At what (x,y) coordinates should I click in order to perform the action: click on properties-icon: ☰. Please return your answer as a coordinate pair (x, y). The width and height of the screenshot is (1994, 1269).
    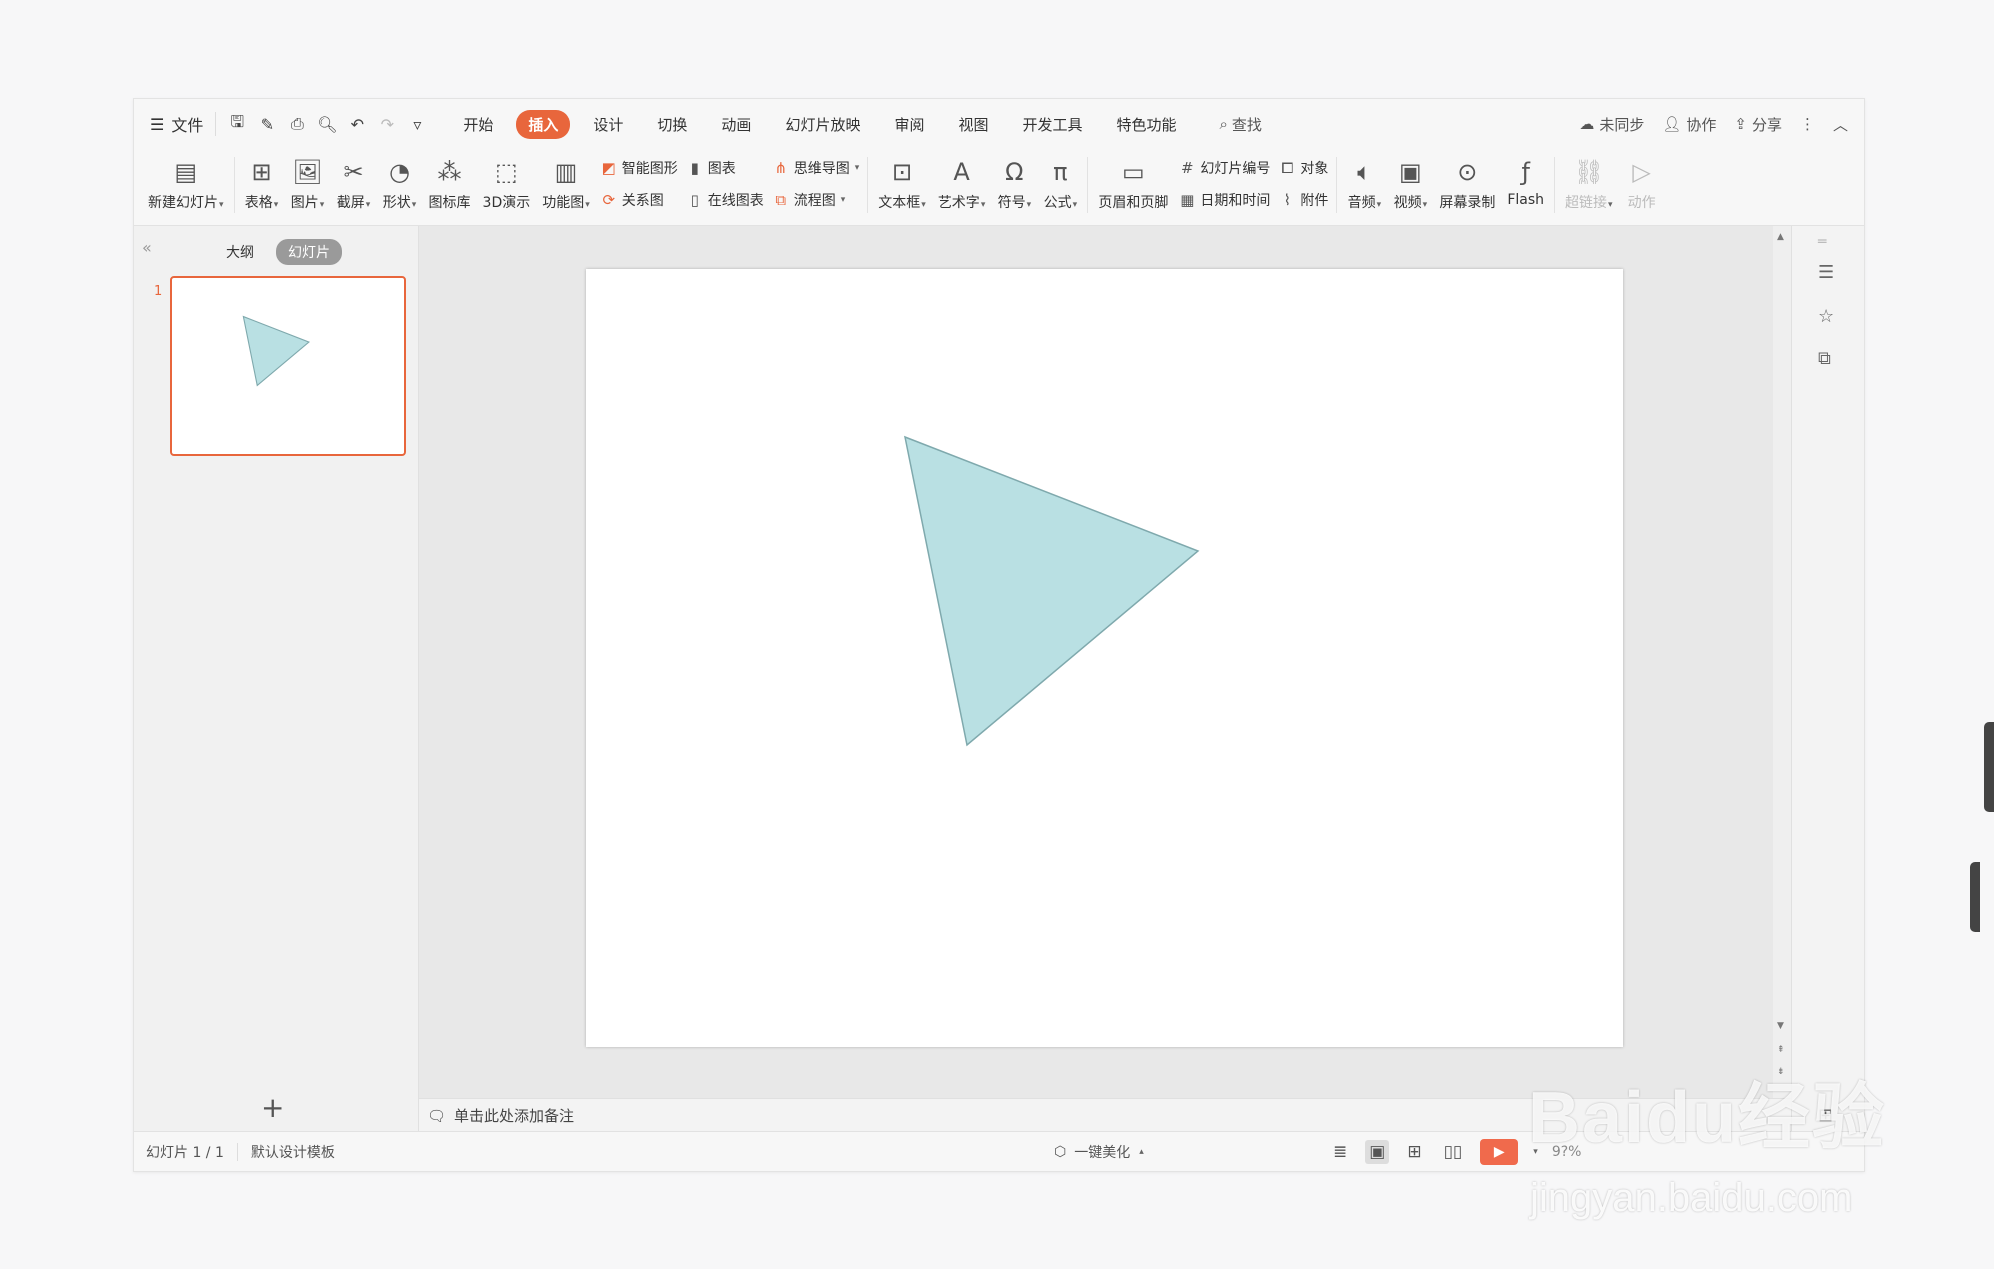
    Looking at the image, I should click on (1826, 272).